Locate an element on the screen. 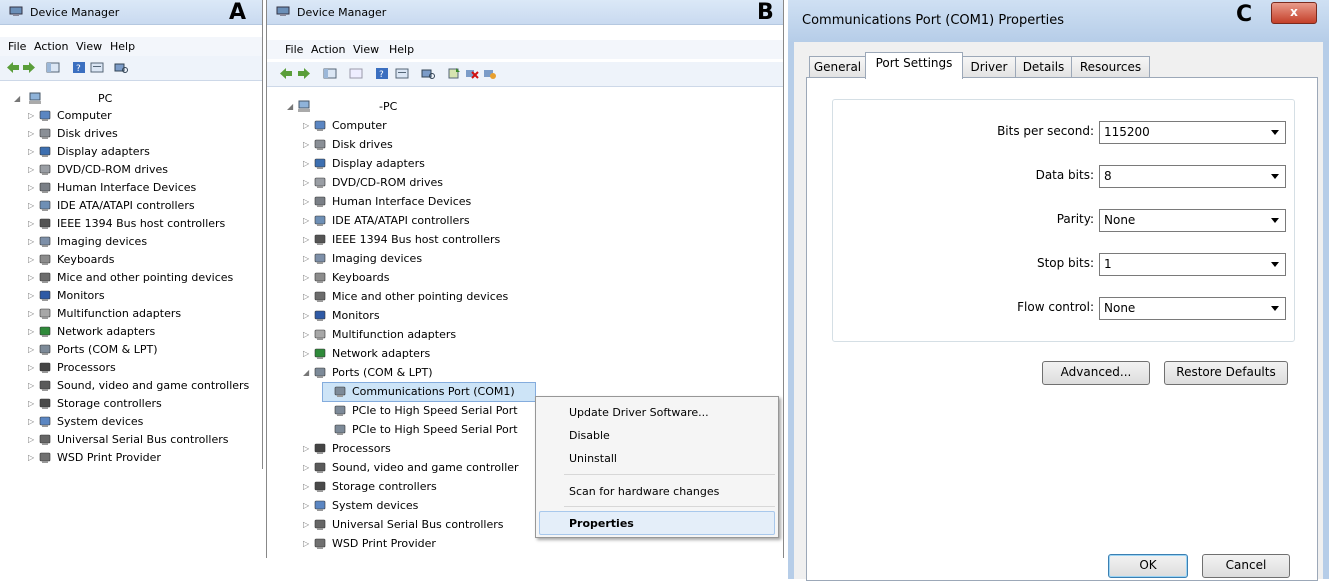 This screenshot has width=1329, height=581. tree-item-label: IEEE 1394 Bus host controllers is located at coordinates (416, 239).